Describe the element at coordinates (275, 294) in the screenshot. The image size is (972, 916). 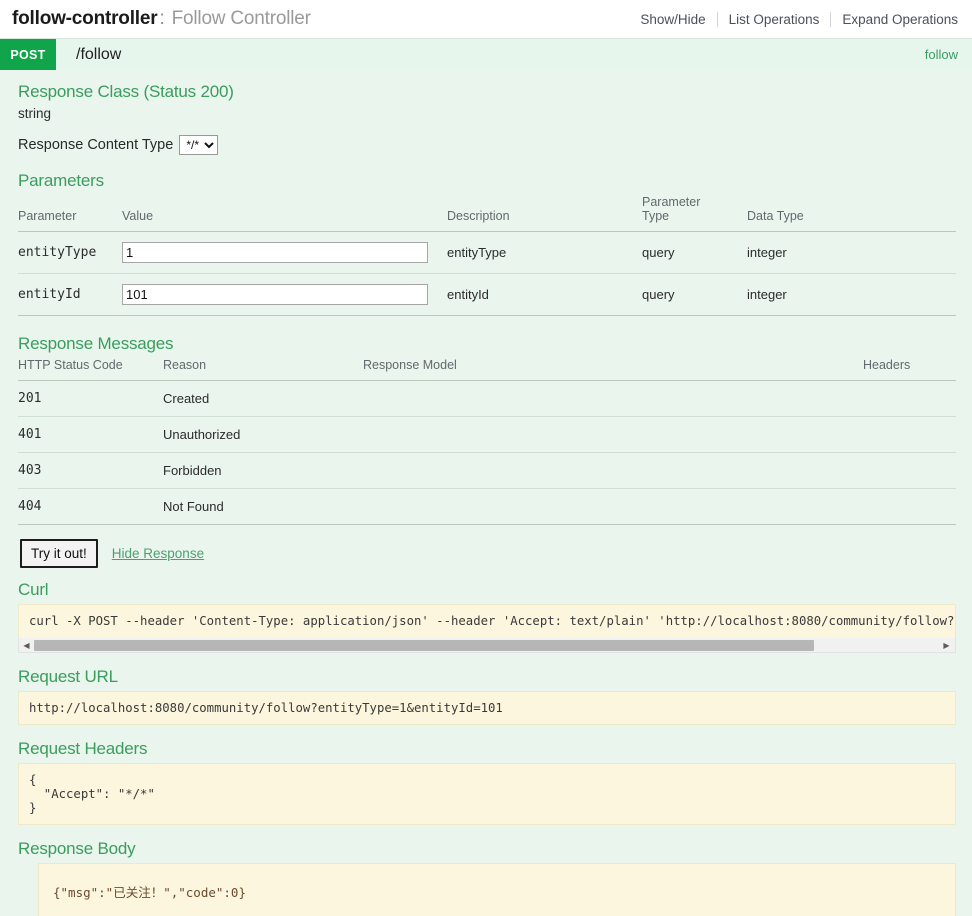
I see `entityid-input` at that location.